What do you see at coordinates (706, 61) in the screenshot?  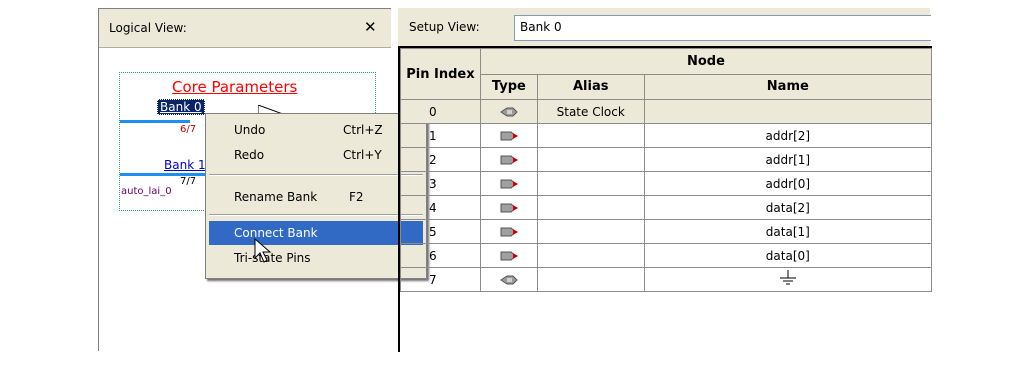 I see `header-node: Node` at bounding box center [706, 61].